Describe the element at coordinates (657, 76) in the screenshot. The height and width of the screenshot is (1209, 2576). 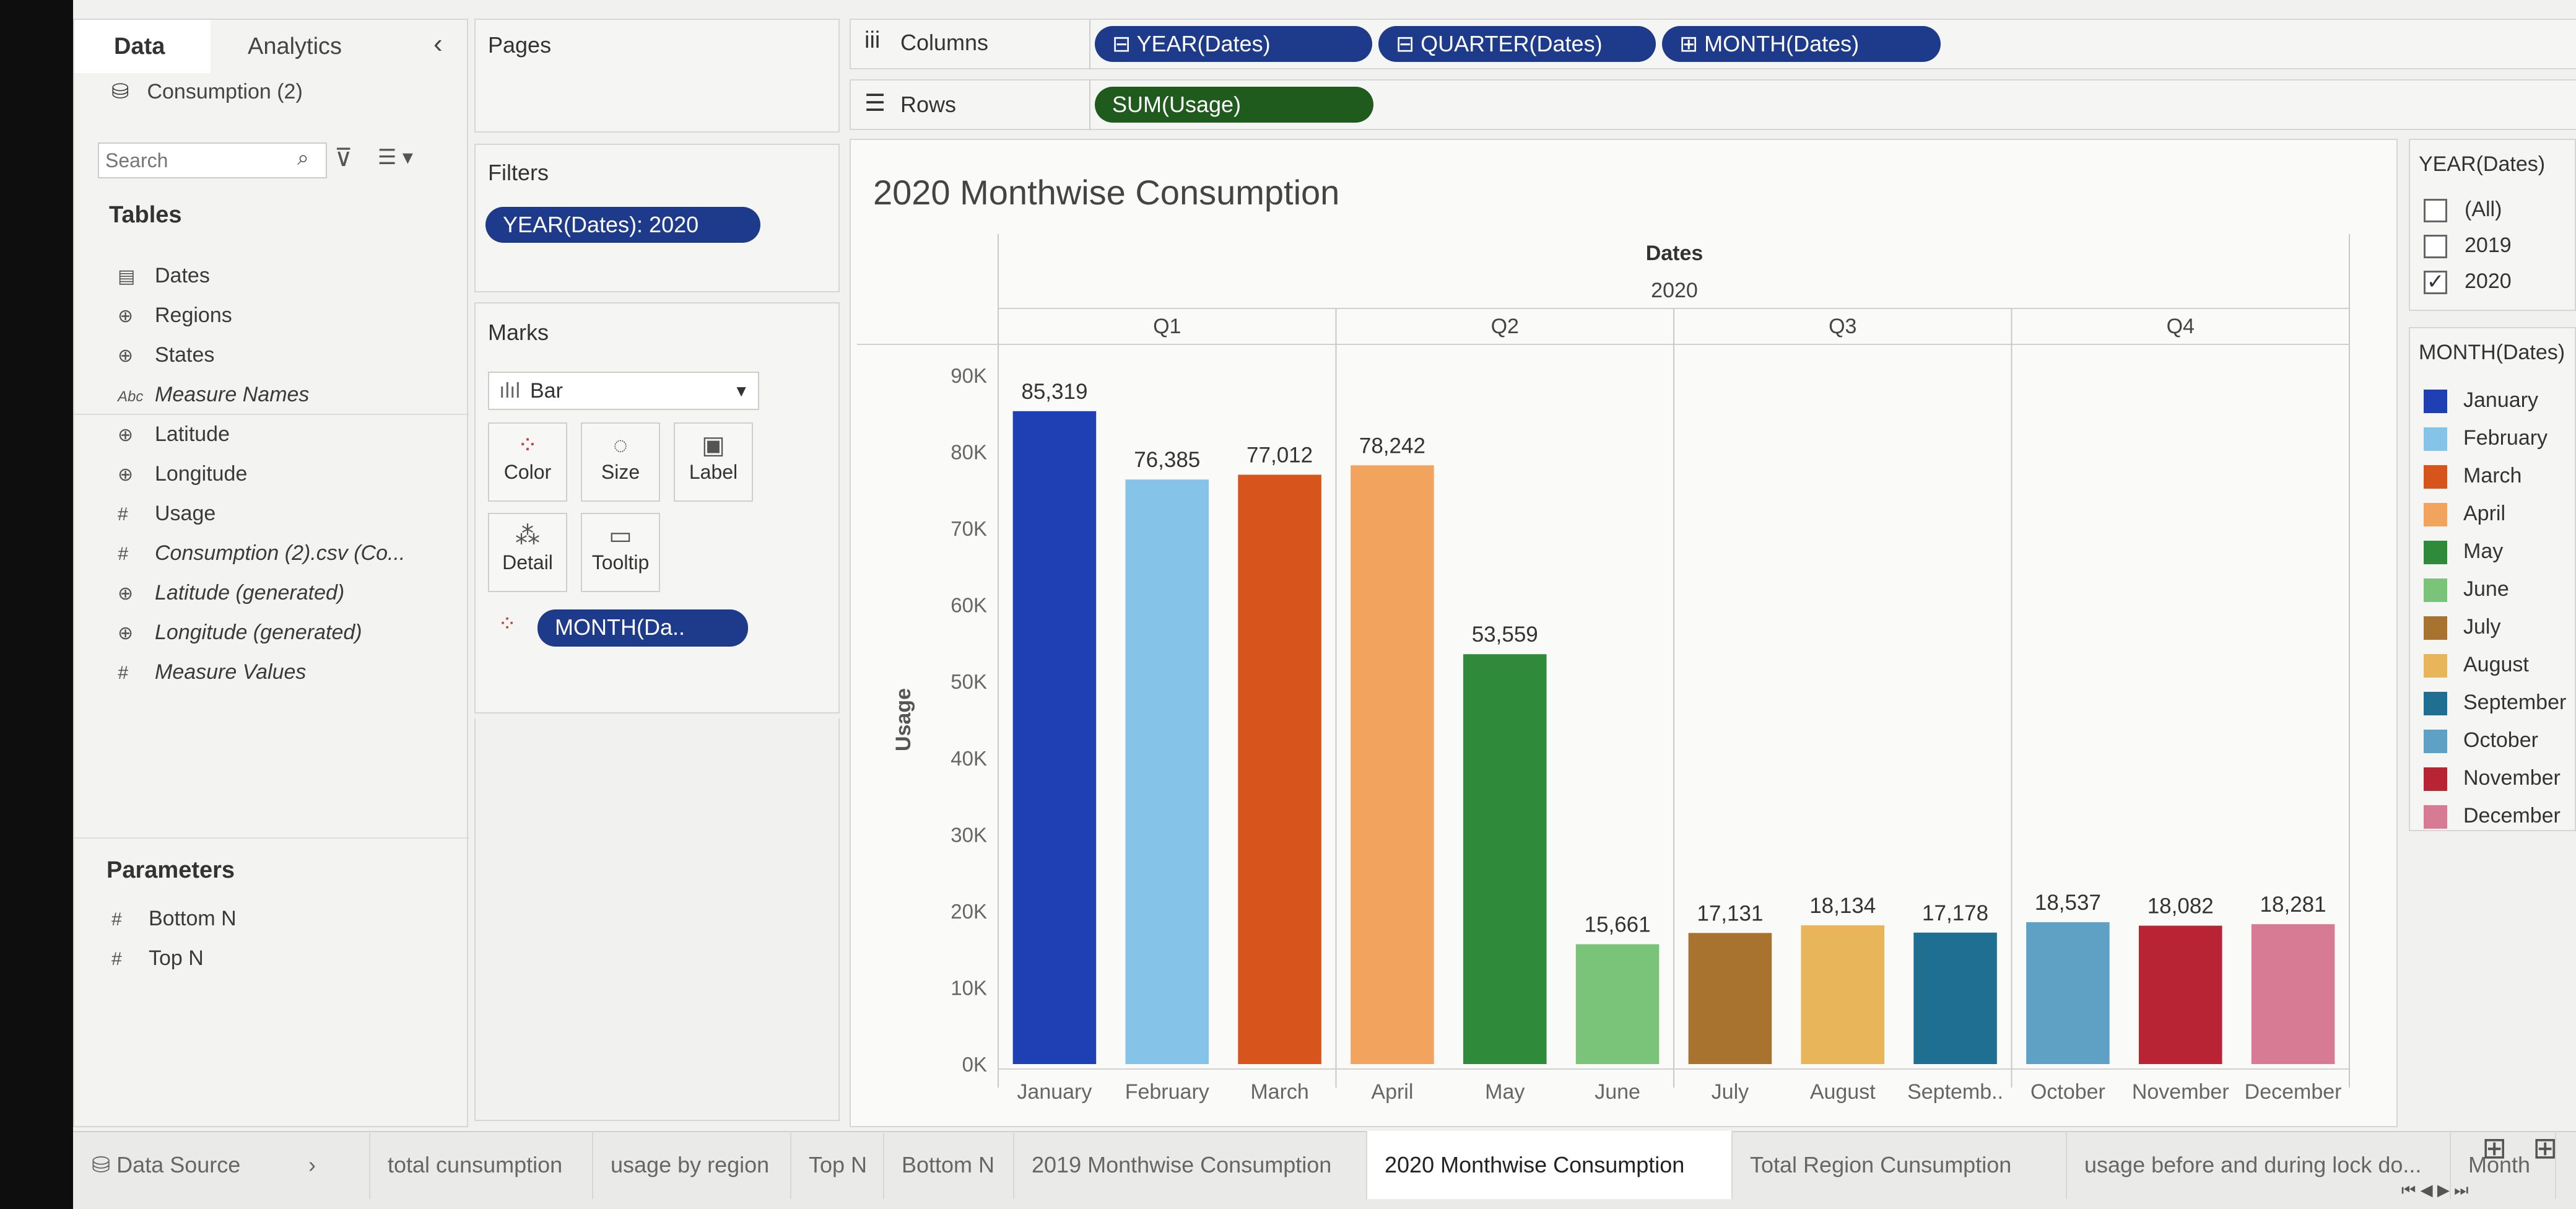
I see `pages-shelf: Pages` at that location.